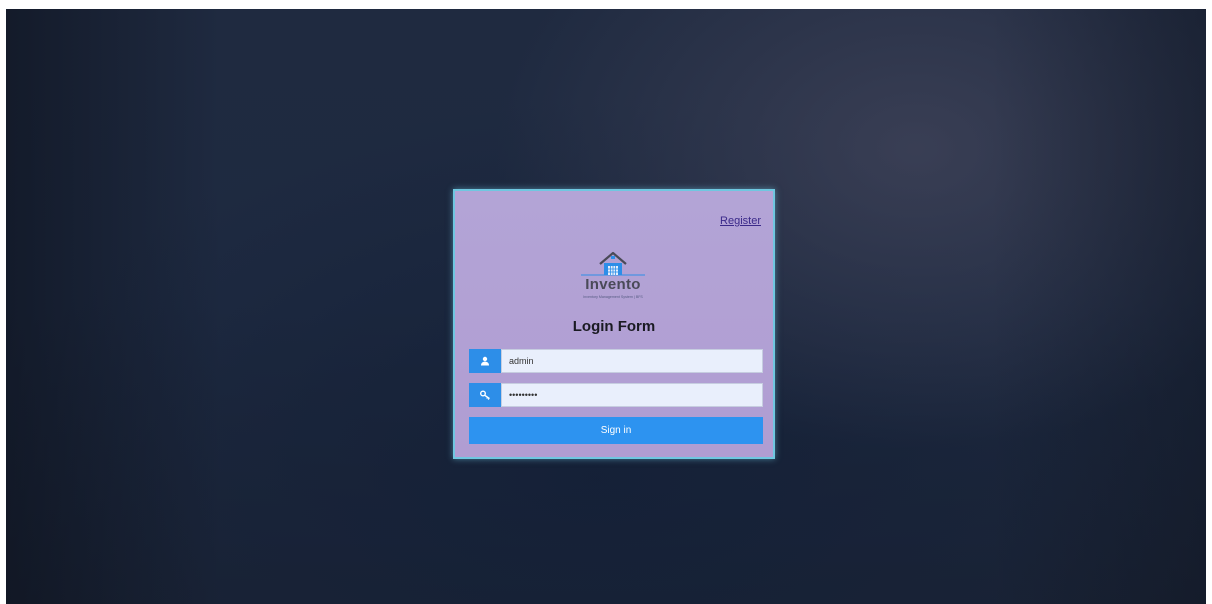  I want to click on logo-name: Invento, so click(613, 284).